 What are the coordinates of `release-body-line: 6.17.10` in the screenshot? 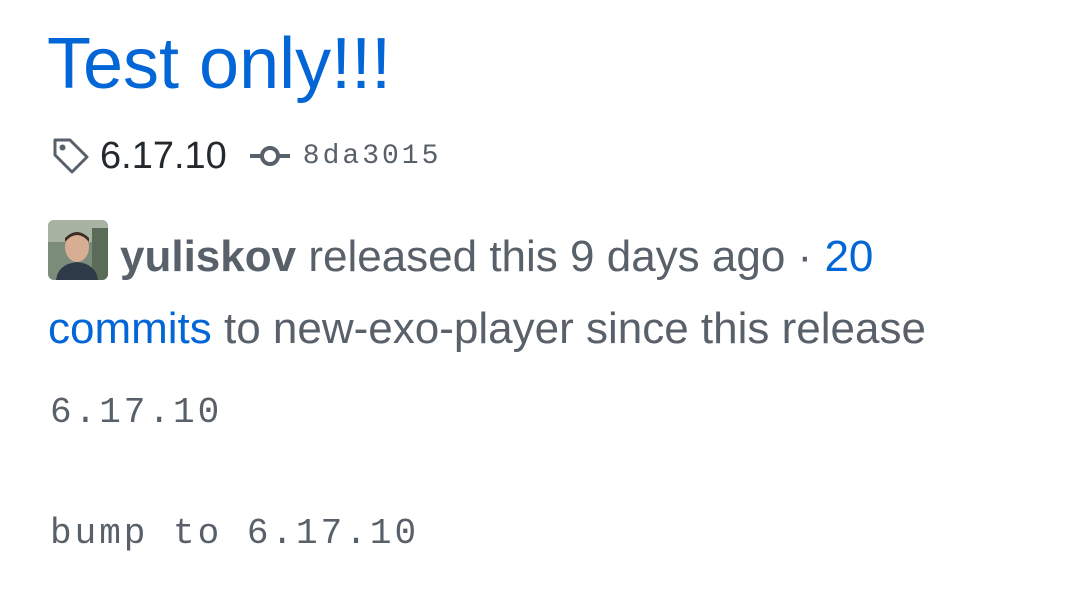 It's located at (136, 412).